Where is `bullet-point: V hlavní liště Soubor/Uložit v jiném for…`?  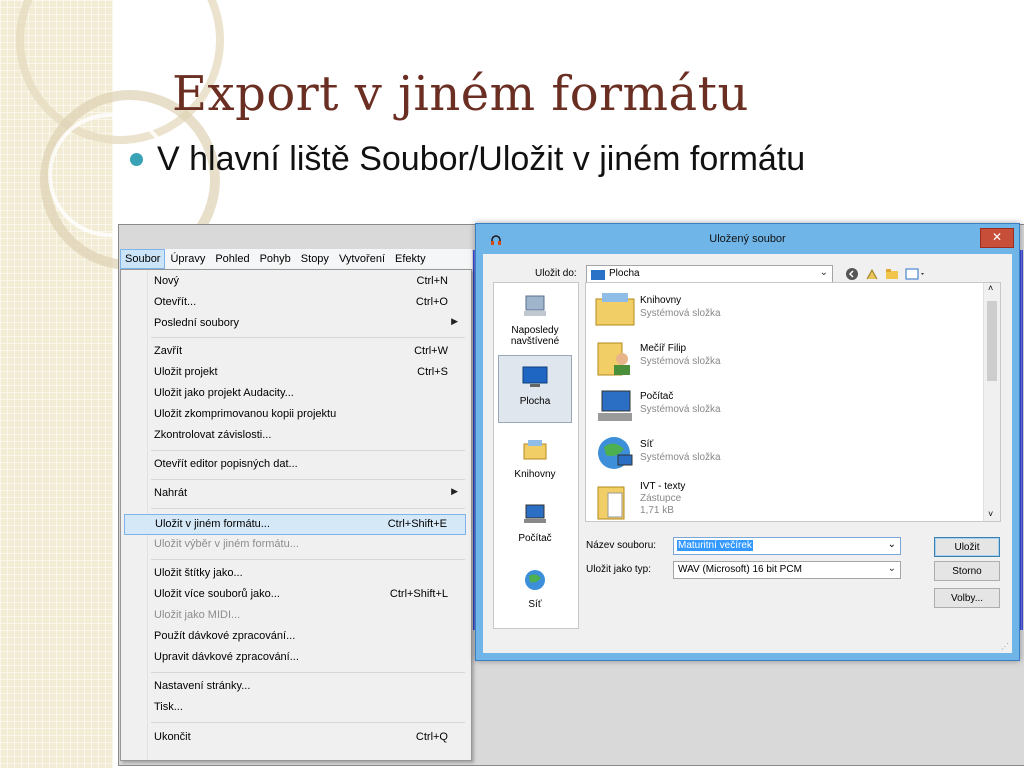
bullet-point: V hlavní liště Soubor/Uložit v jiném for… is located at coordinates (467, 159).